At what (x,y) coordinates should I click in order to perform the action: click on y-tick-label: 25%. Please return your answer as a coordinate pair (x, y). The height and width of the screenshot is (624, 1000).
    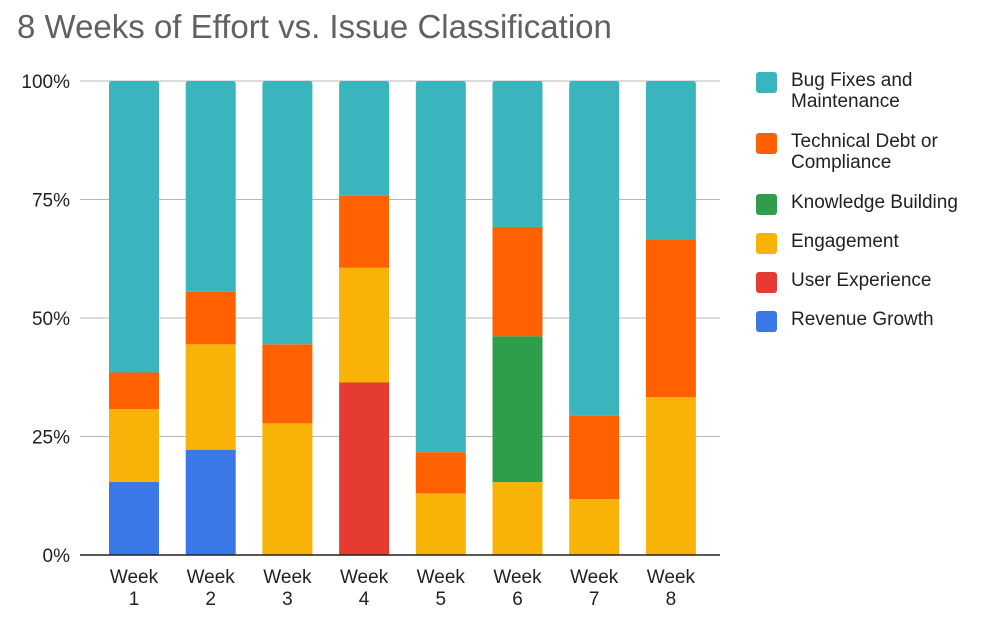
    Looking at the image, I should click on (51, 438).